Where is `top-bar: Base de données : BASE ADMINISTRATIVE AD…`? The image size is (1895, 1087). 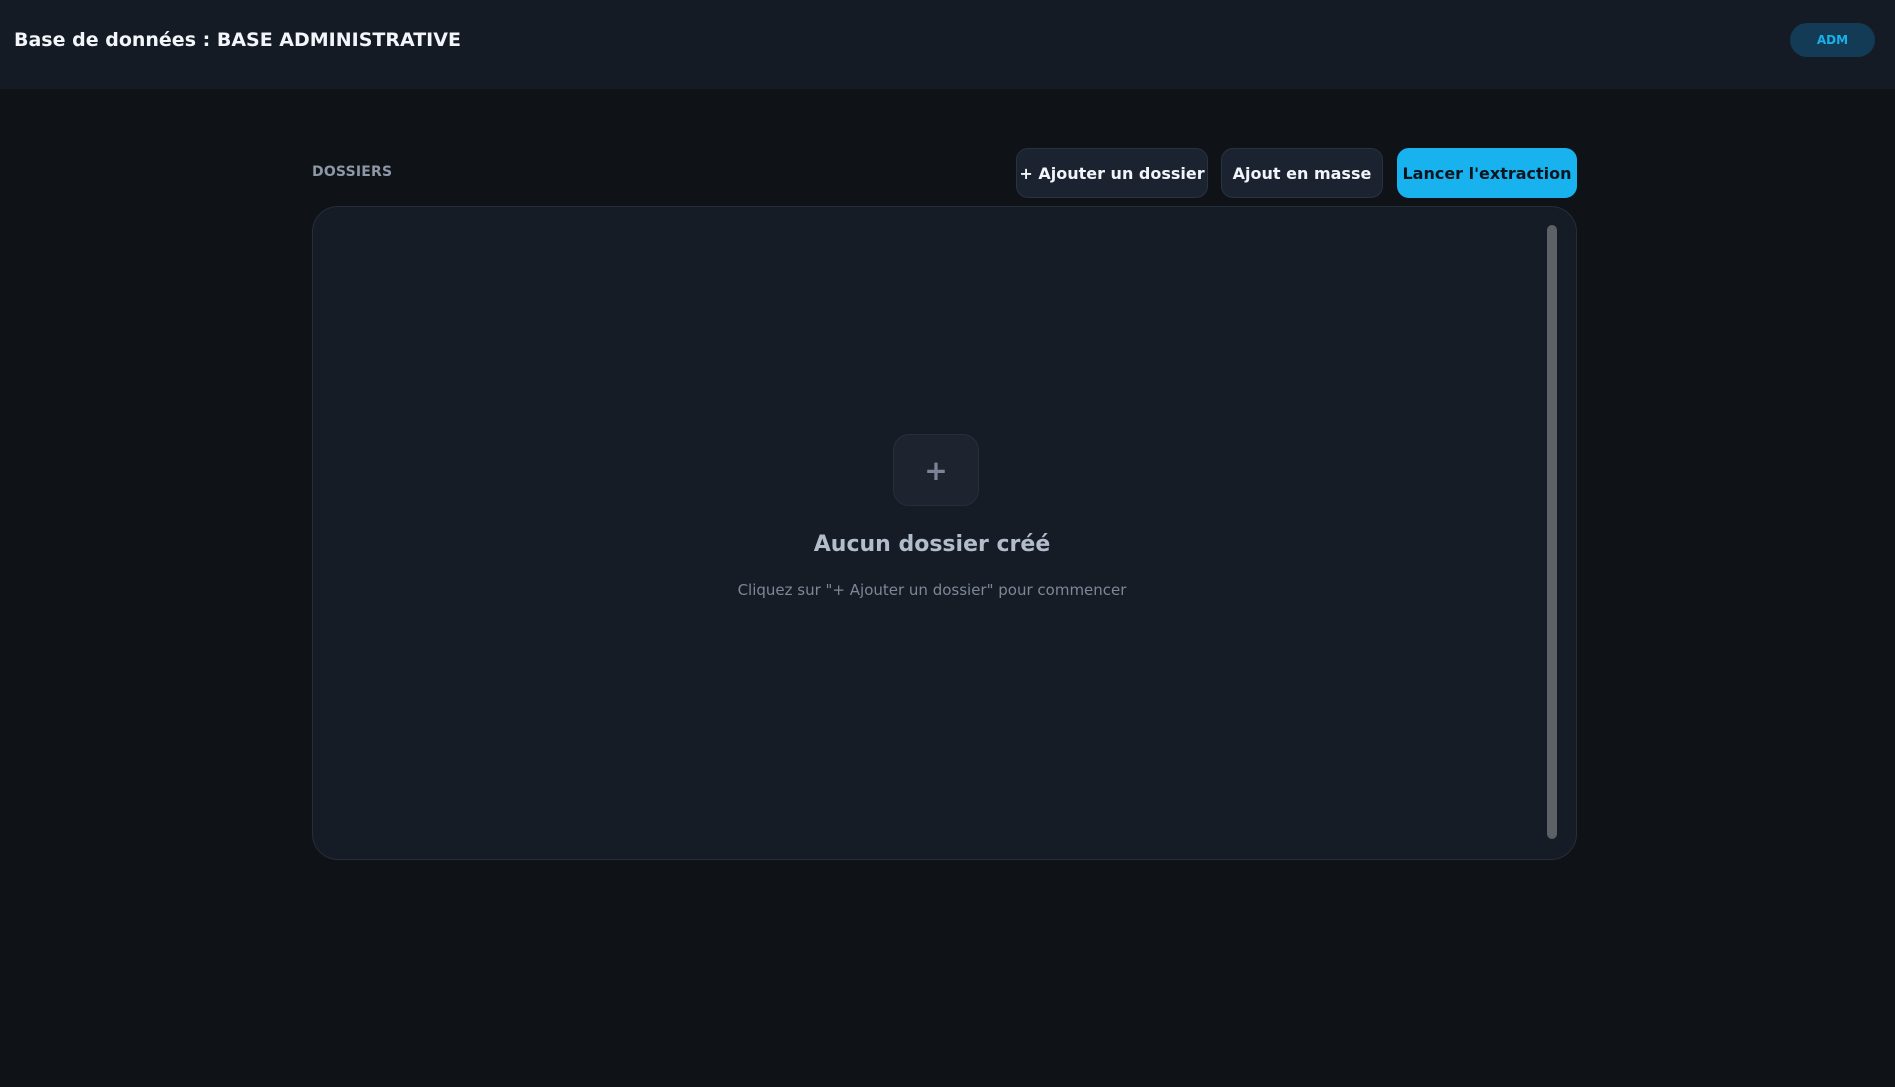
top-bar: Base de données : BASE ADMINISTRATIVE AD… is located at coordinates (947, 44).